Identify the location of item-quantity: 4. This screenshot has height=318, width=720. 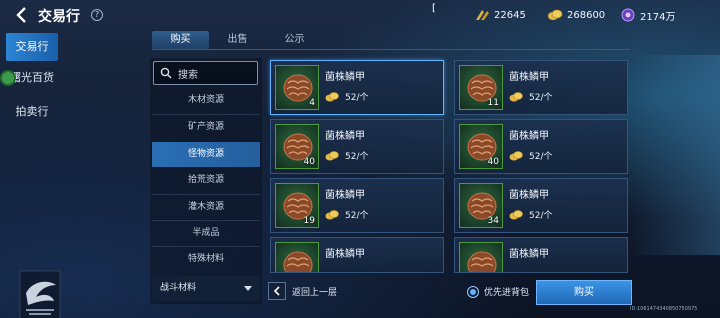
(312, 103).